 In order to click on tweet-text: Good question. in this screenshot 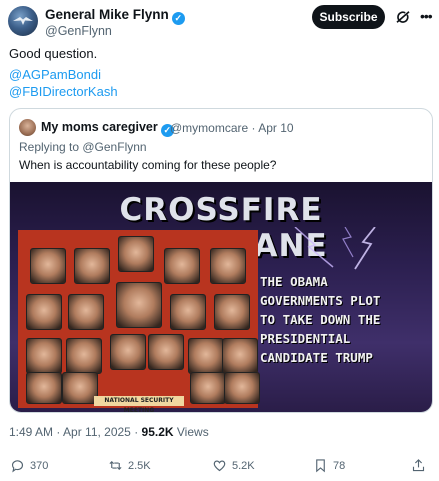, I will do `click(53, 53)`.